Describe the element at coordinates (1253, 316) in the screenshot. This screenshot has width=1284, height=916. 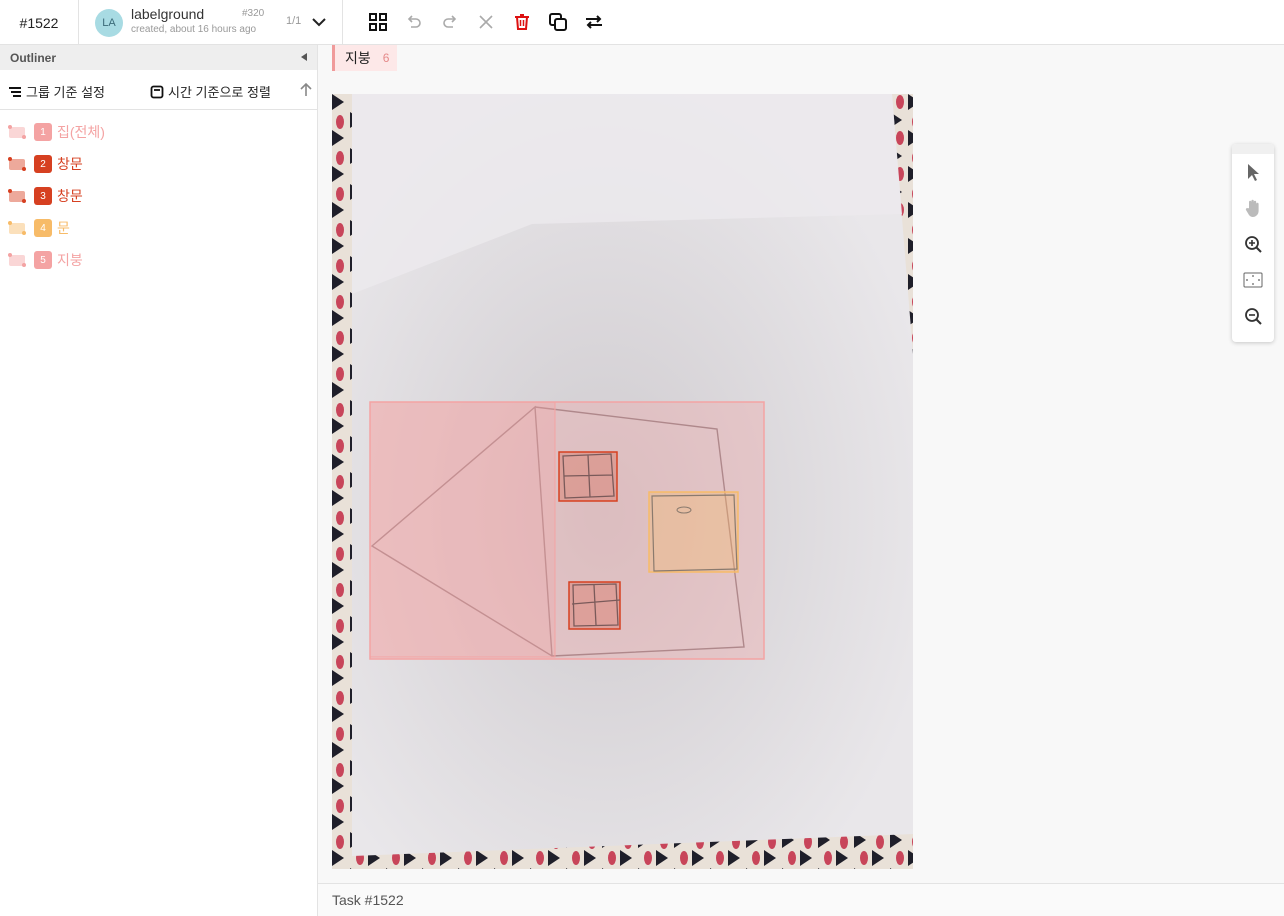
I see `zoom-out-icon` at that location.